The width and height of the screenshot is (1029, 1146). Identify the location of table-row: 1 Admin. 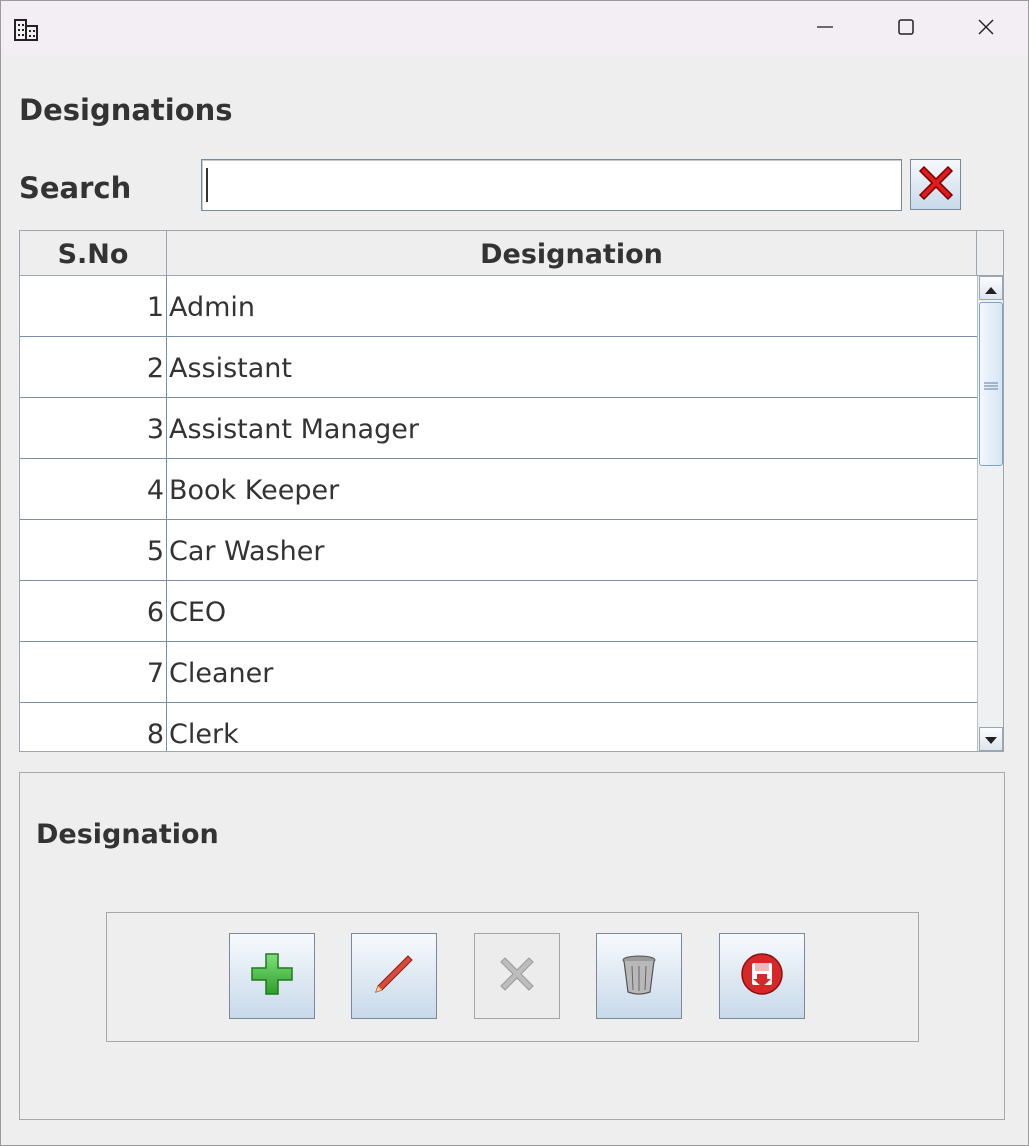
(498, 306).